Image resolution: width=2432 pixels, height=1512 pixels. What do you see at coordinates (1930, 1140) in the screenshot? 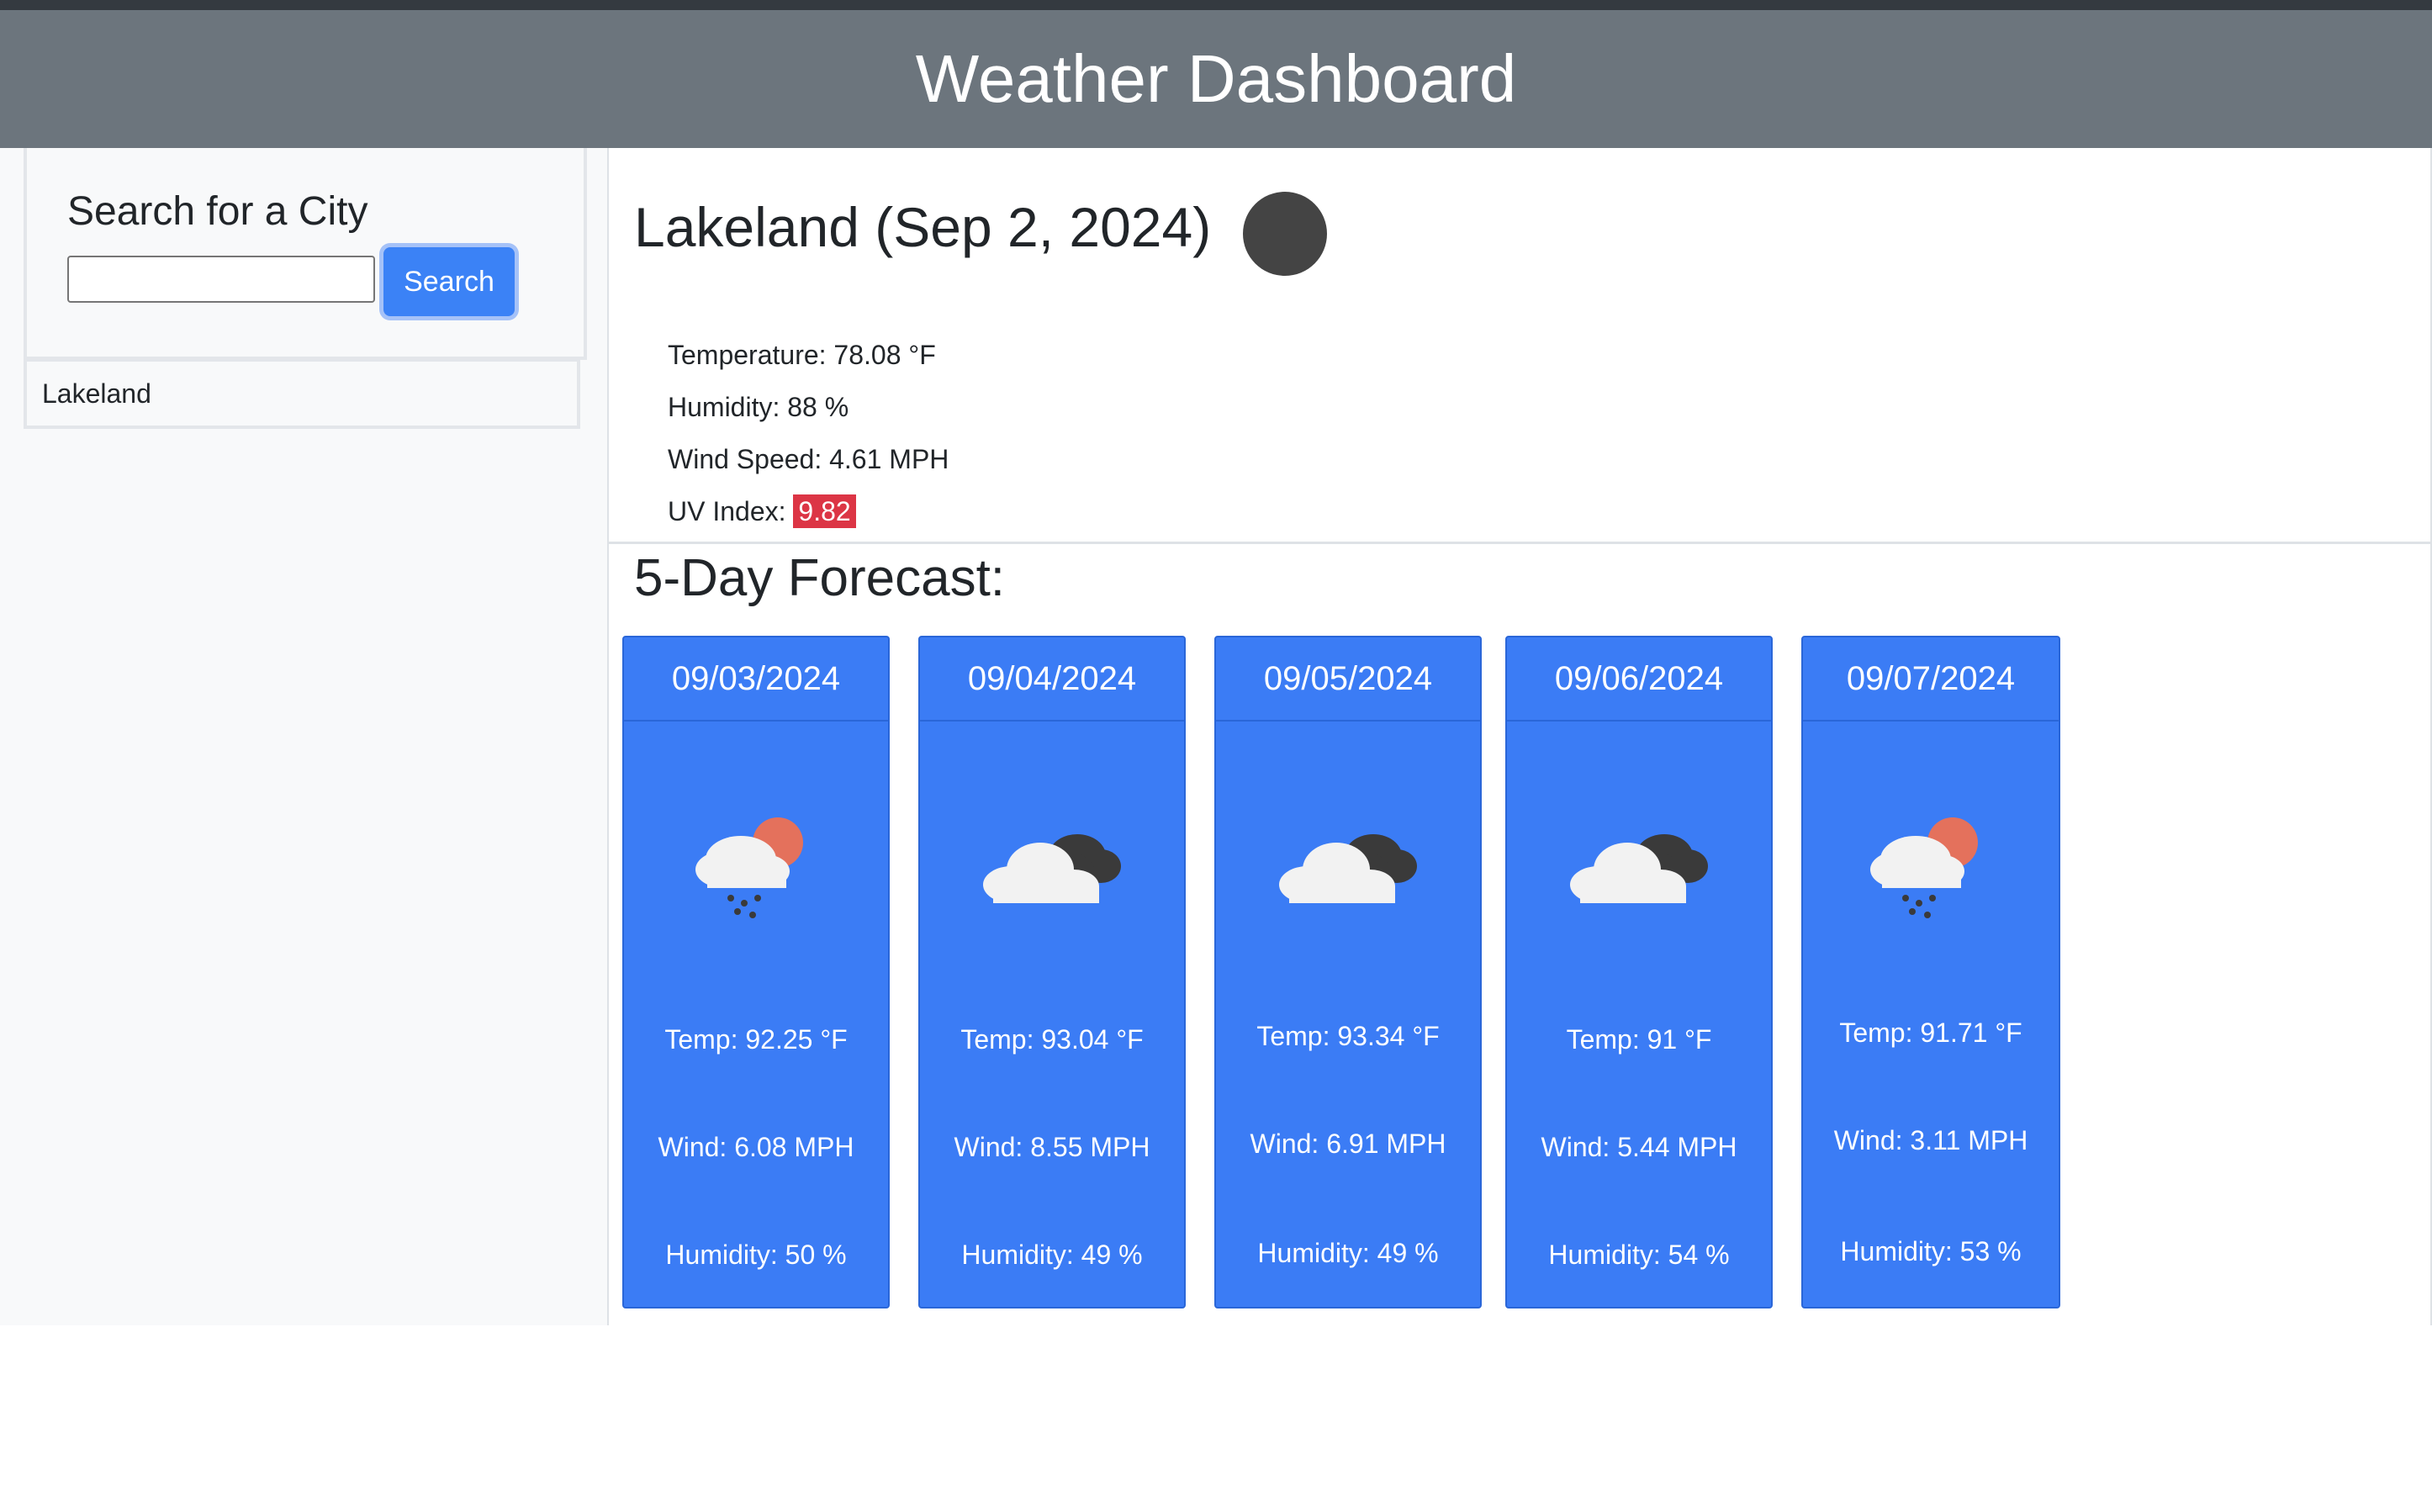
I see `forecast-wind: Wind: 3.11 MPH` at bounding box center [1930, 1140].